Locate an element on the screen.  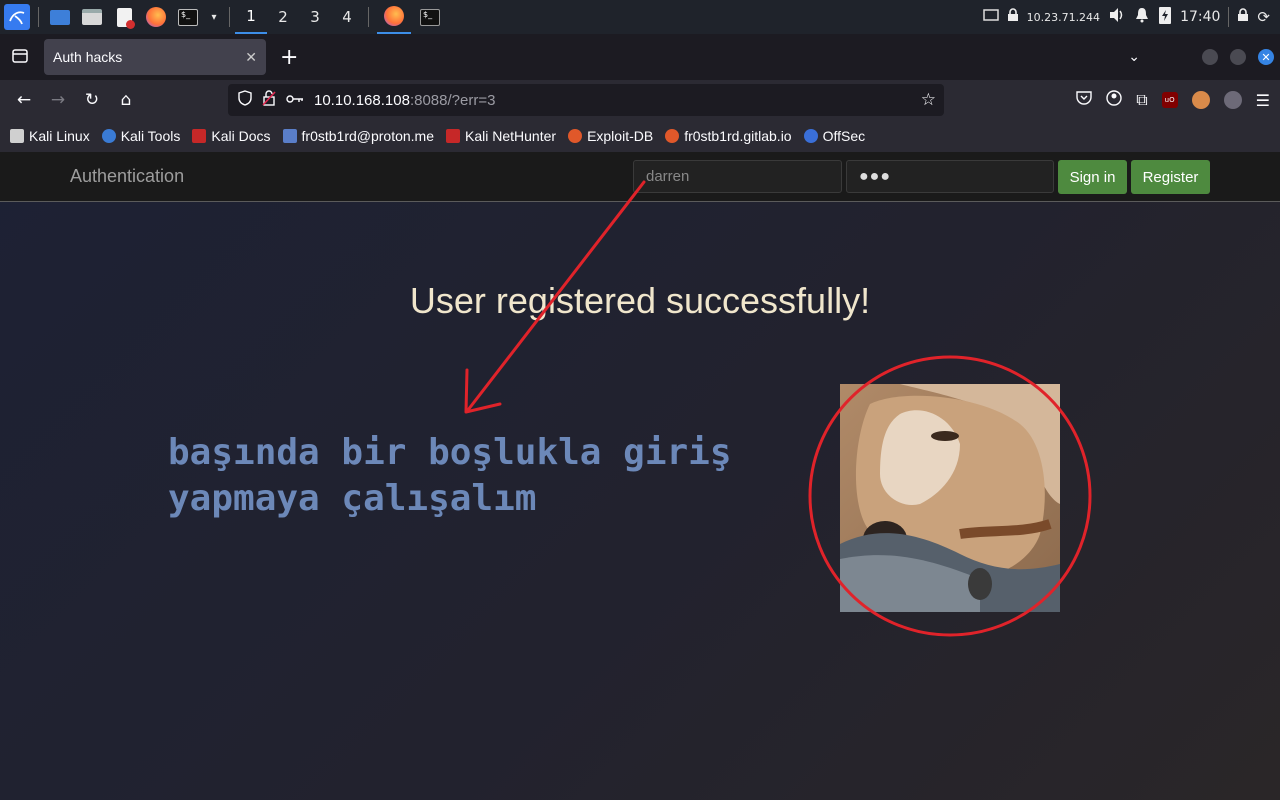
close-tab-icon: ✕ is located at coordinates (251, 57).